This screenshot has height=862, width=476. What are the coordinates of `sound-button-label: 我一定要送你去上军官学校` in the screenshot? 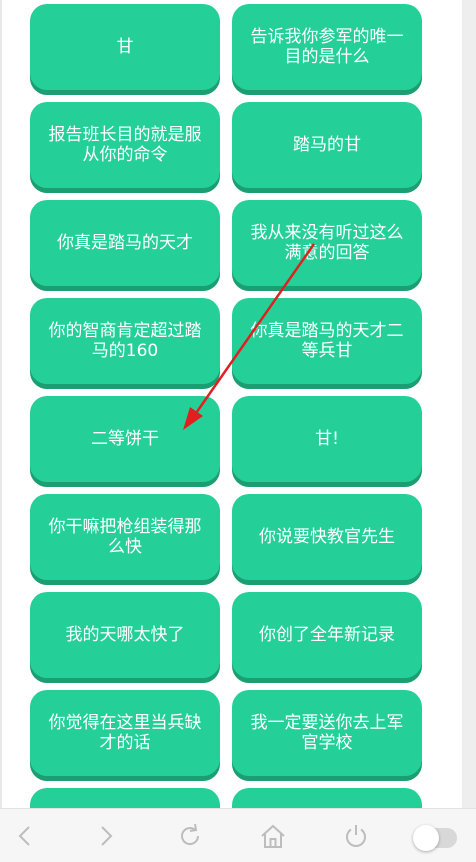 It's located at (327, 733).